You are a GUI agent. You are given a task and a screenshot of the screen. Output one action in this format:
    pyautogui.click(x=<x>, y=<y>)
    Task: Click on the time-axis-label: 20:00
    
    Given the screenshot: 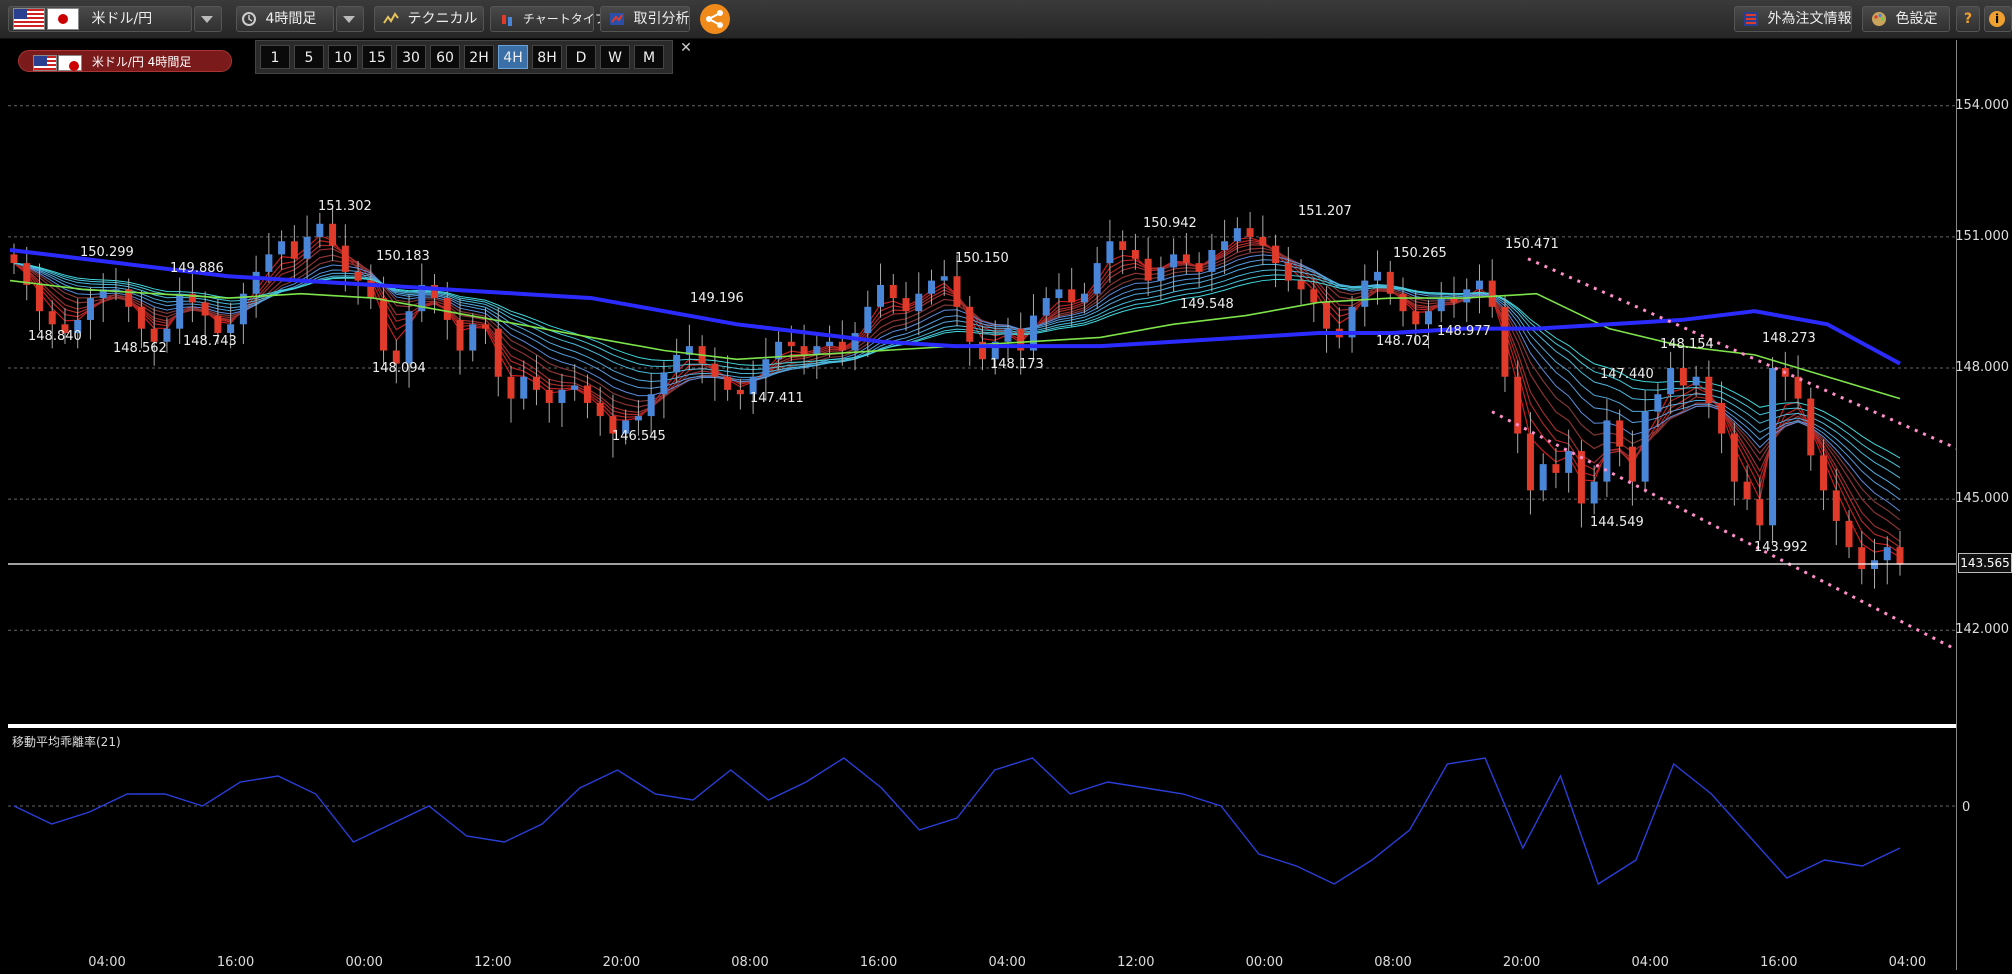 What is the action you would take?
    pyautogui.click(x=1521, y=962)
    